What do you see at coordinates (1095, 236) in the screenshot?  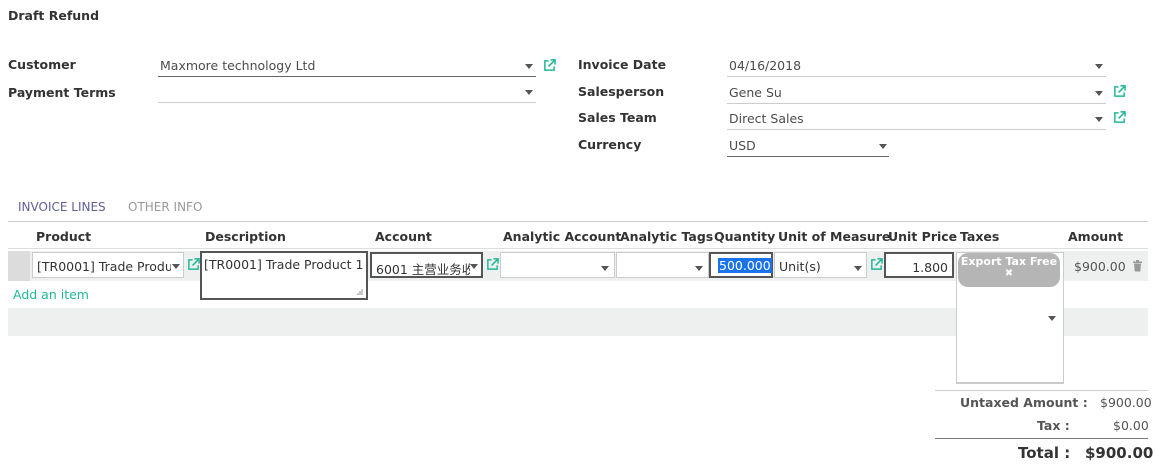 I see `col-header-amount: Amount` at bounding box center [1095, 236].